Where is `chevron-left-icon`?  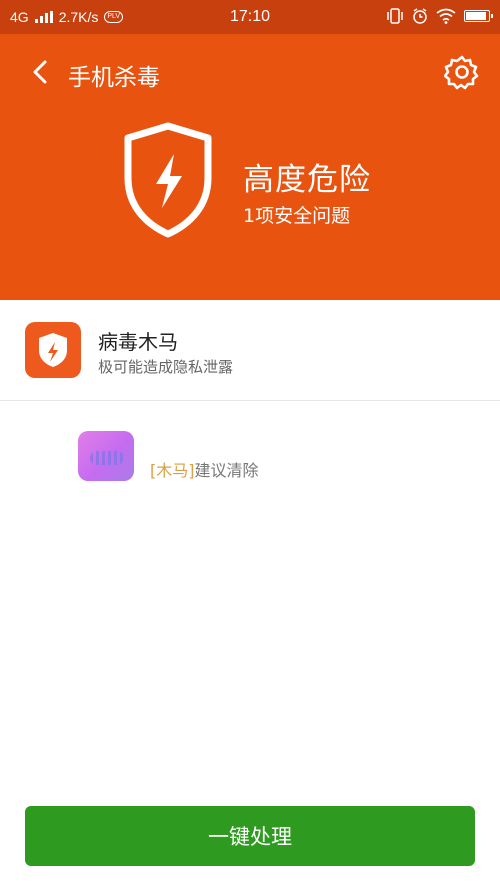 chevron-left-icon is located at coordinates (40, 72).